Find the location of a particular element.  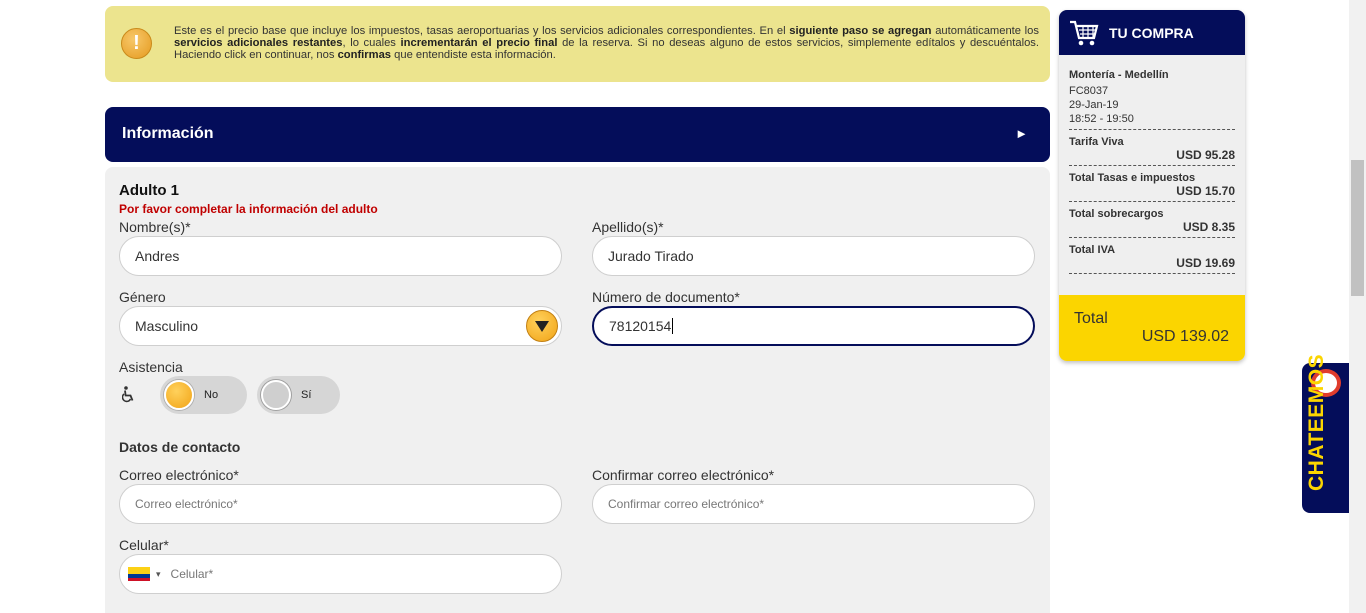

document-field: 78120154 is located at coordinates (813, 326).